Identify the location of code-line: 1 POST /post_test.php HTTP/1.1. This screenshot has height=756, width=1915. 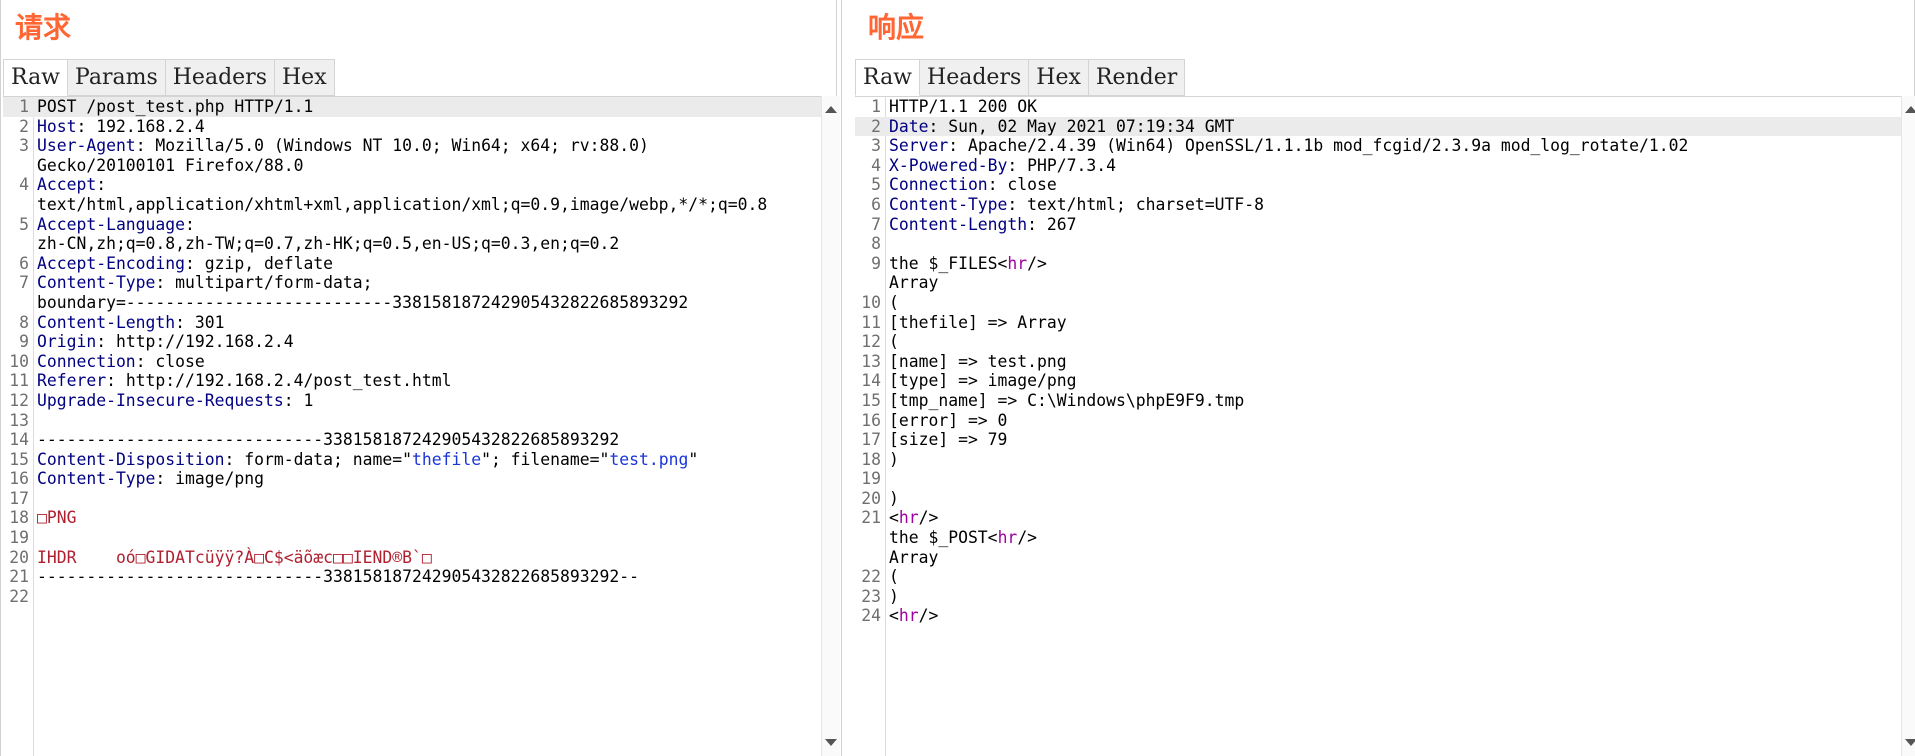
(412, 107).